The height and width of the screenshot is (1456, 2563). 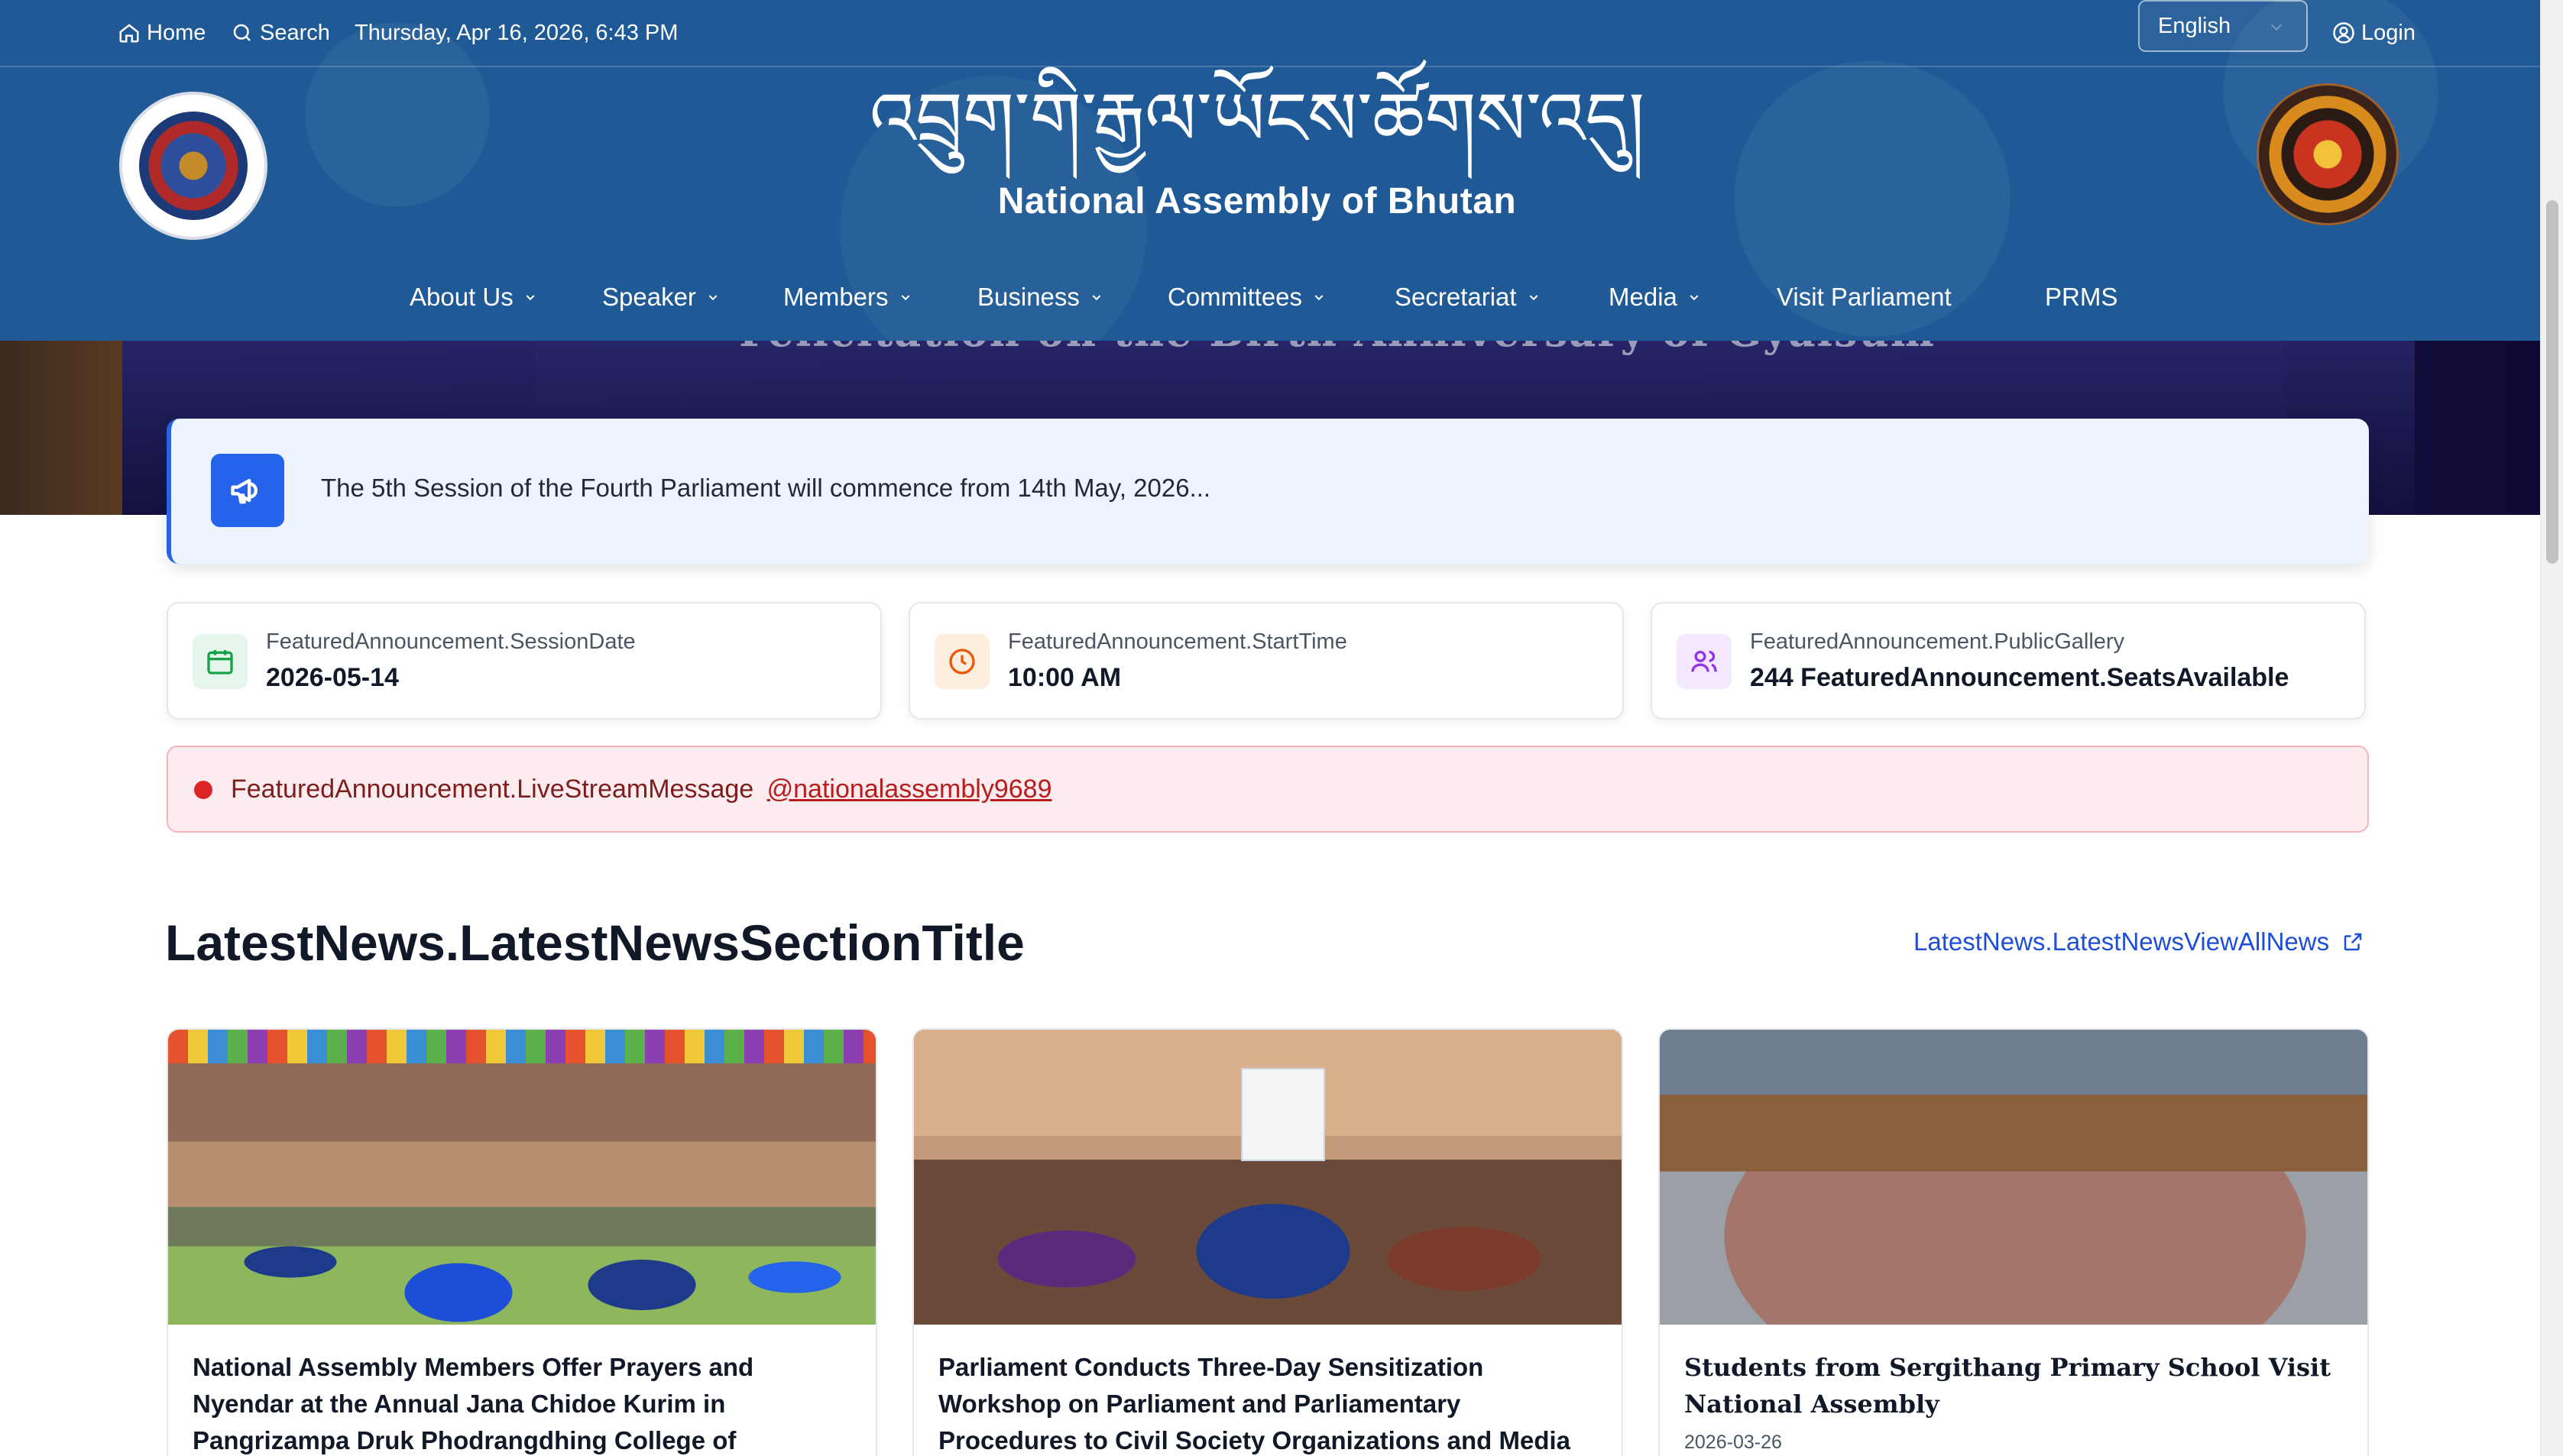 I want to click on site-title-dzongkha: འབྲུག་གི་རྒྱལ་ཡོངས་ཚོགས་འདུ།, so click(x=1257, y=119).